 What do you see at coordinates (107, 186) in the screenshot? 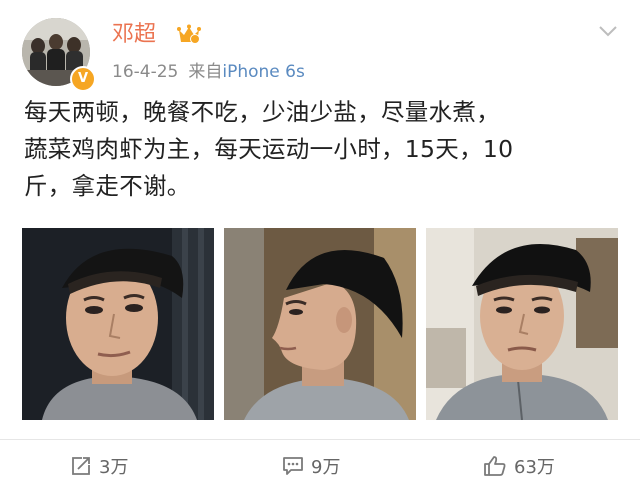
I see `post-text-line: 斤，拿走不谢。` at bounding box center [107, 186].